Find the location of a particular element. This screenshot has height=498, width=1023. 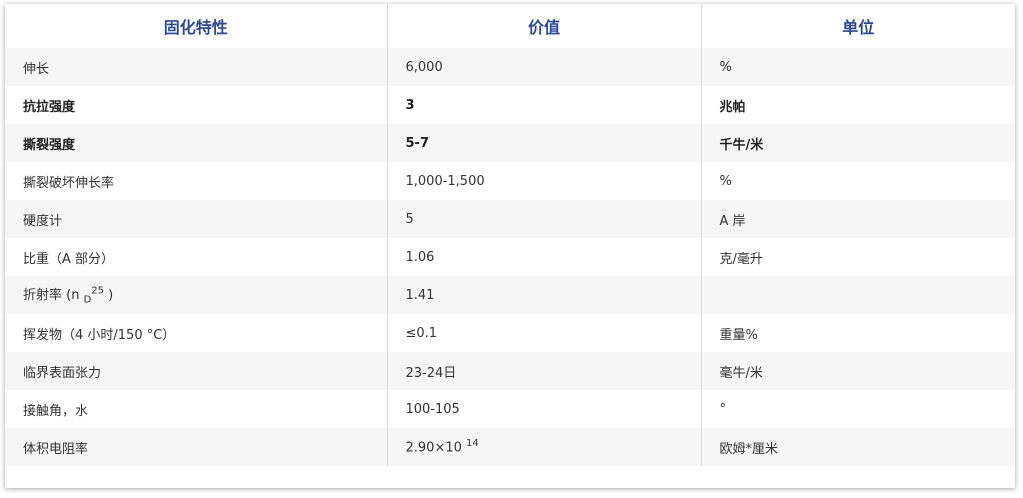

cell-unit: 千牛/米 is located at coordinates (858, 143).